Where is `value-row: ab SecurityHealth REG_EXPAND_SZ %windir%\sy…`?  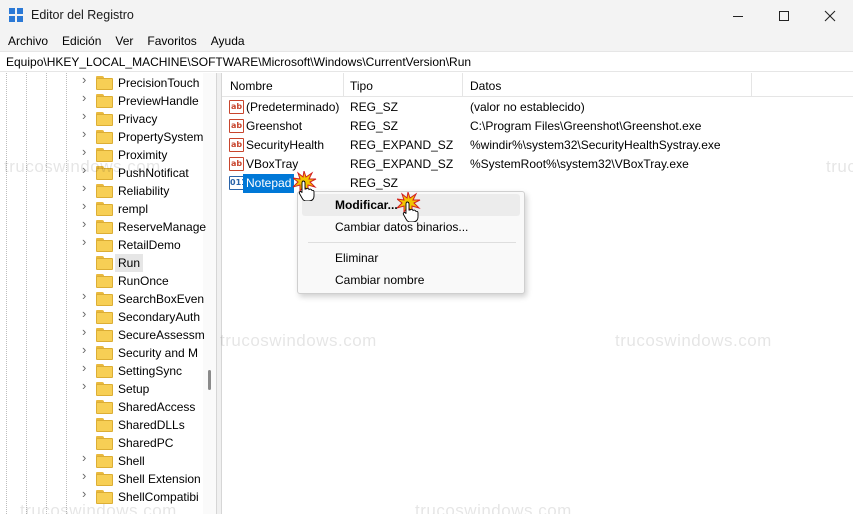
value-row: ab SecurityHealth REG_EXPAND_SZ %windir%\sy… is located at coordinates (537, 145).